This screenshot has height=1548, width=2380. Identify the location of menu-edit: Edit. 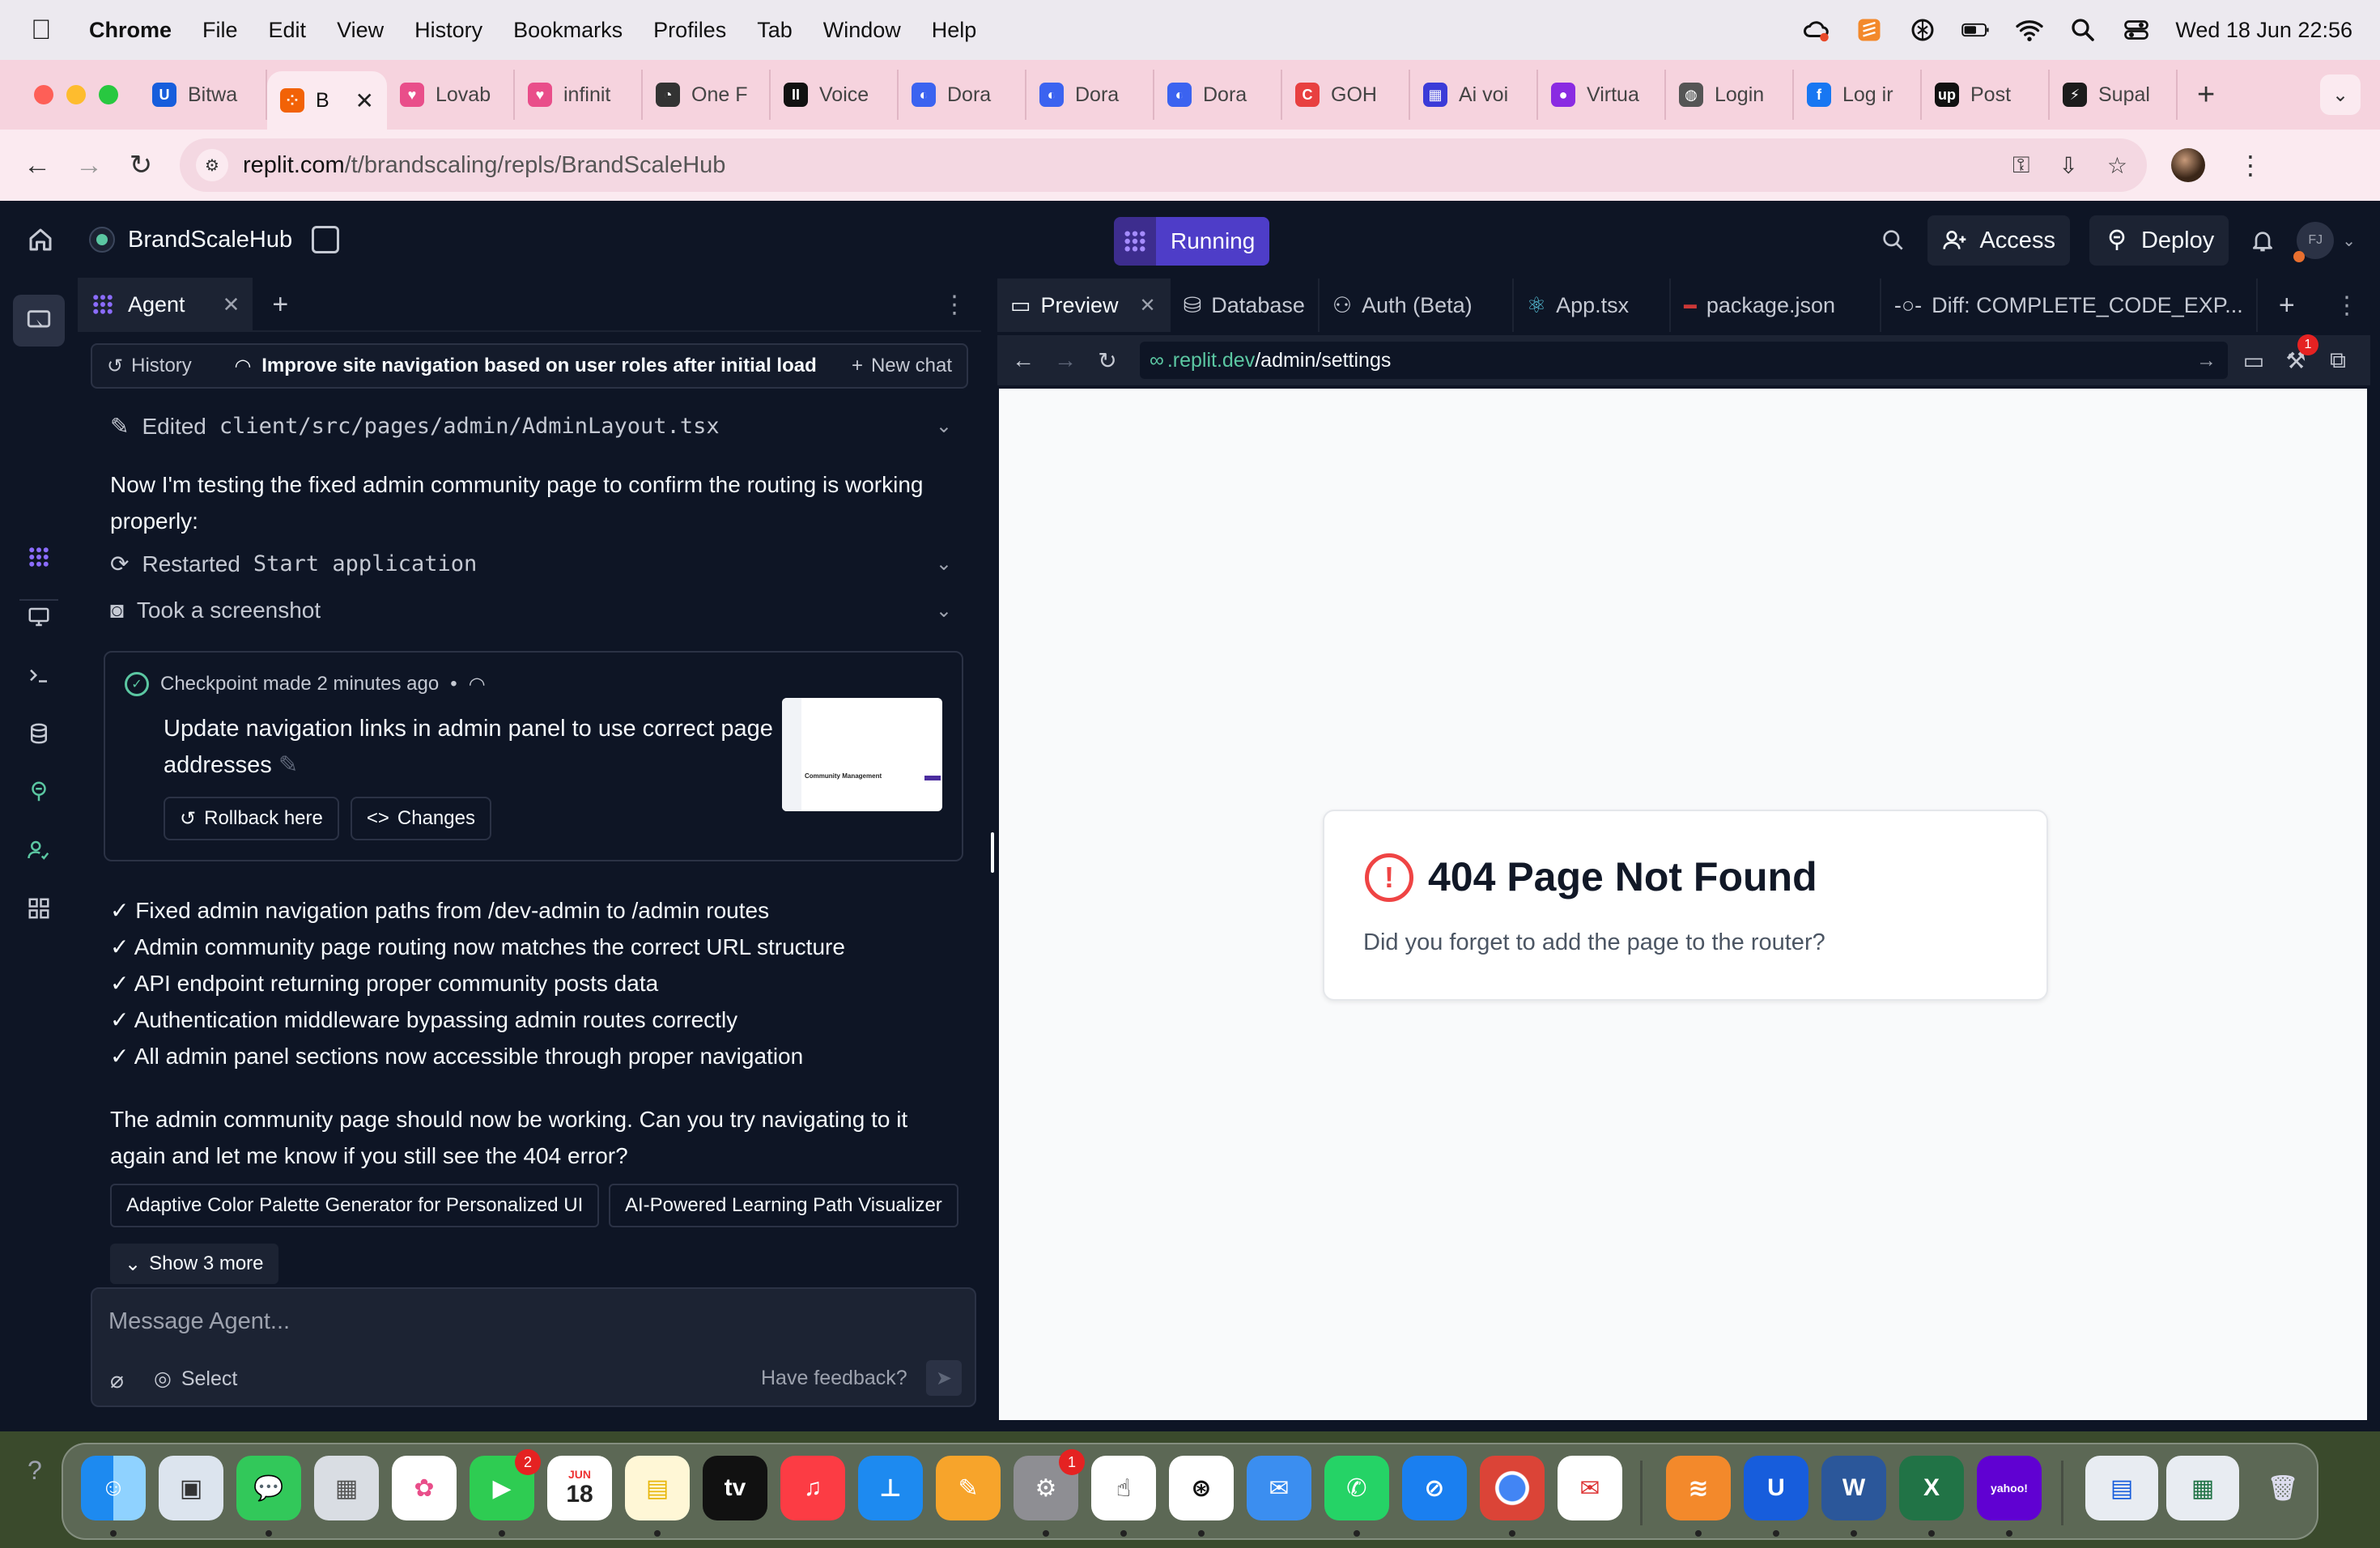
(288, 31).